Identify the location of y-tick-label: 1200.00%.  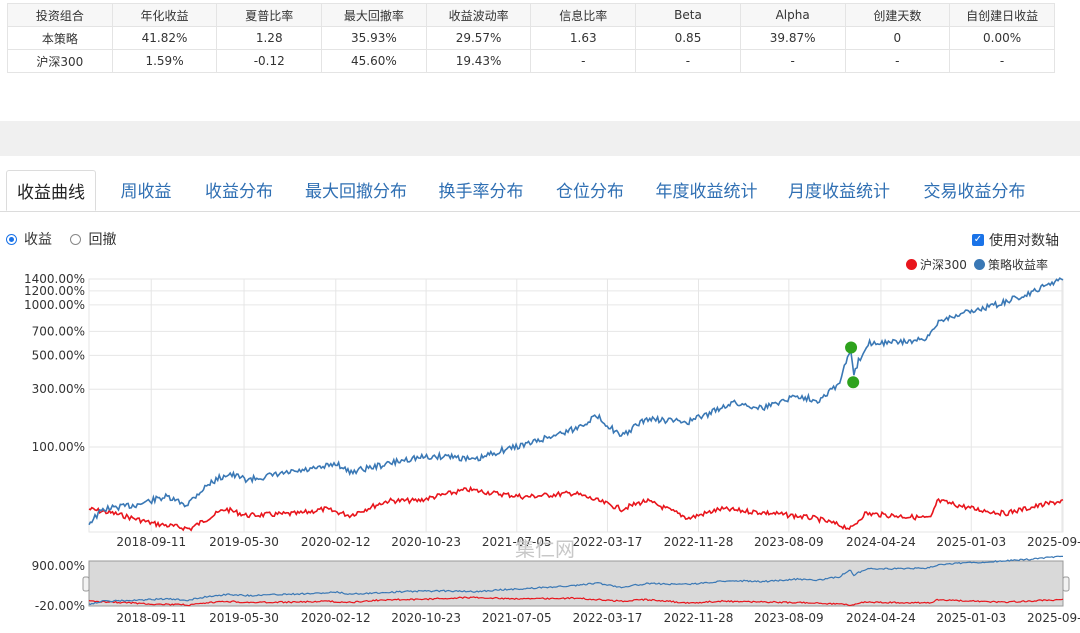
(54, 291).